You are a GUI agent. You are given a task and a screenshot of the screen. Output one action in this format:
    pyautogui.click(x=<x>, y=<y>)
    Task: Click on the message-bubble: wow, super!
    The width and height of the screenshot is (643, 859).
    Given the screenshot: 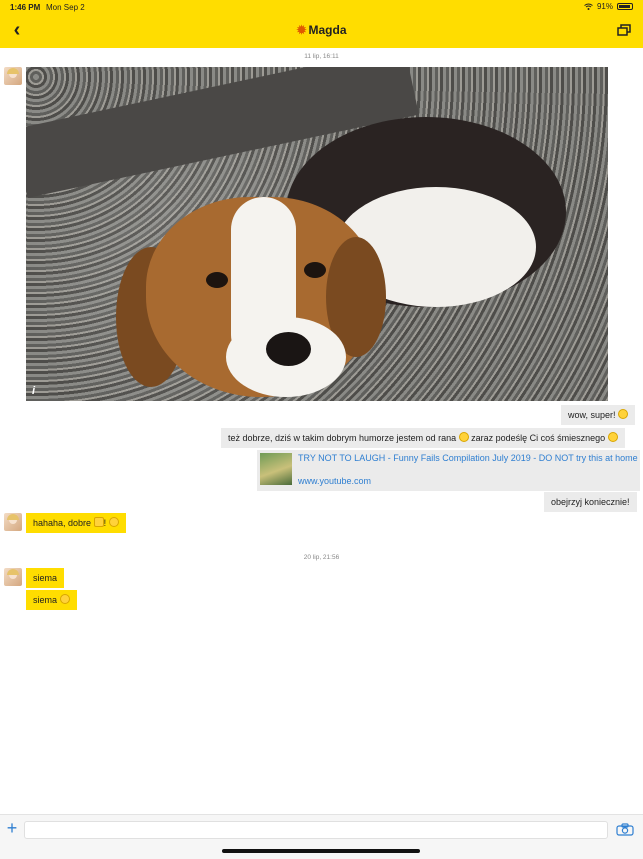 What is the action you would take?
    pyautogui.click(x=598, y=415)
    